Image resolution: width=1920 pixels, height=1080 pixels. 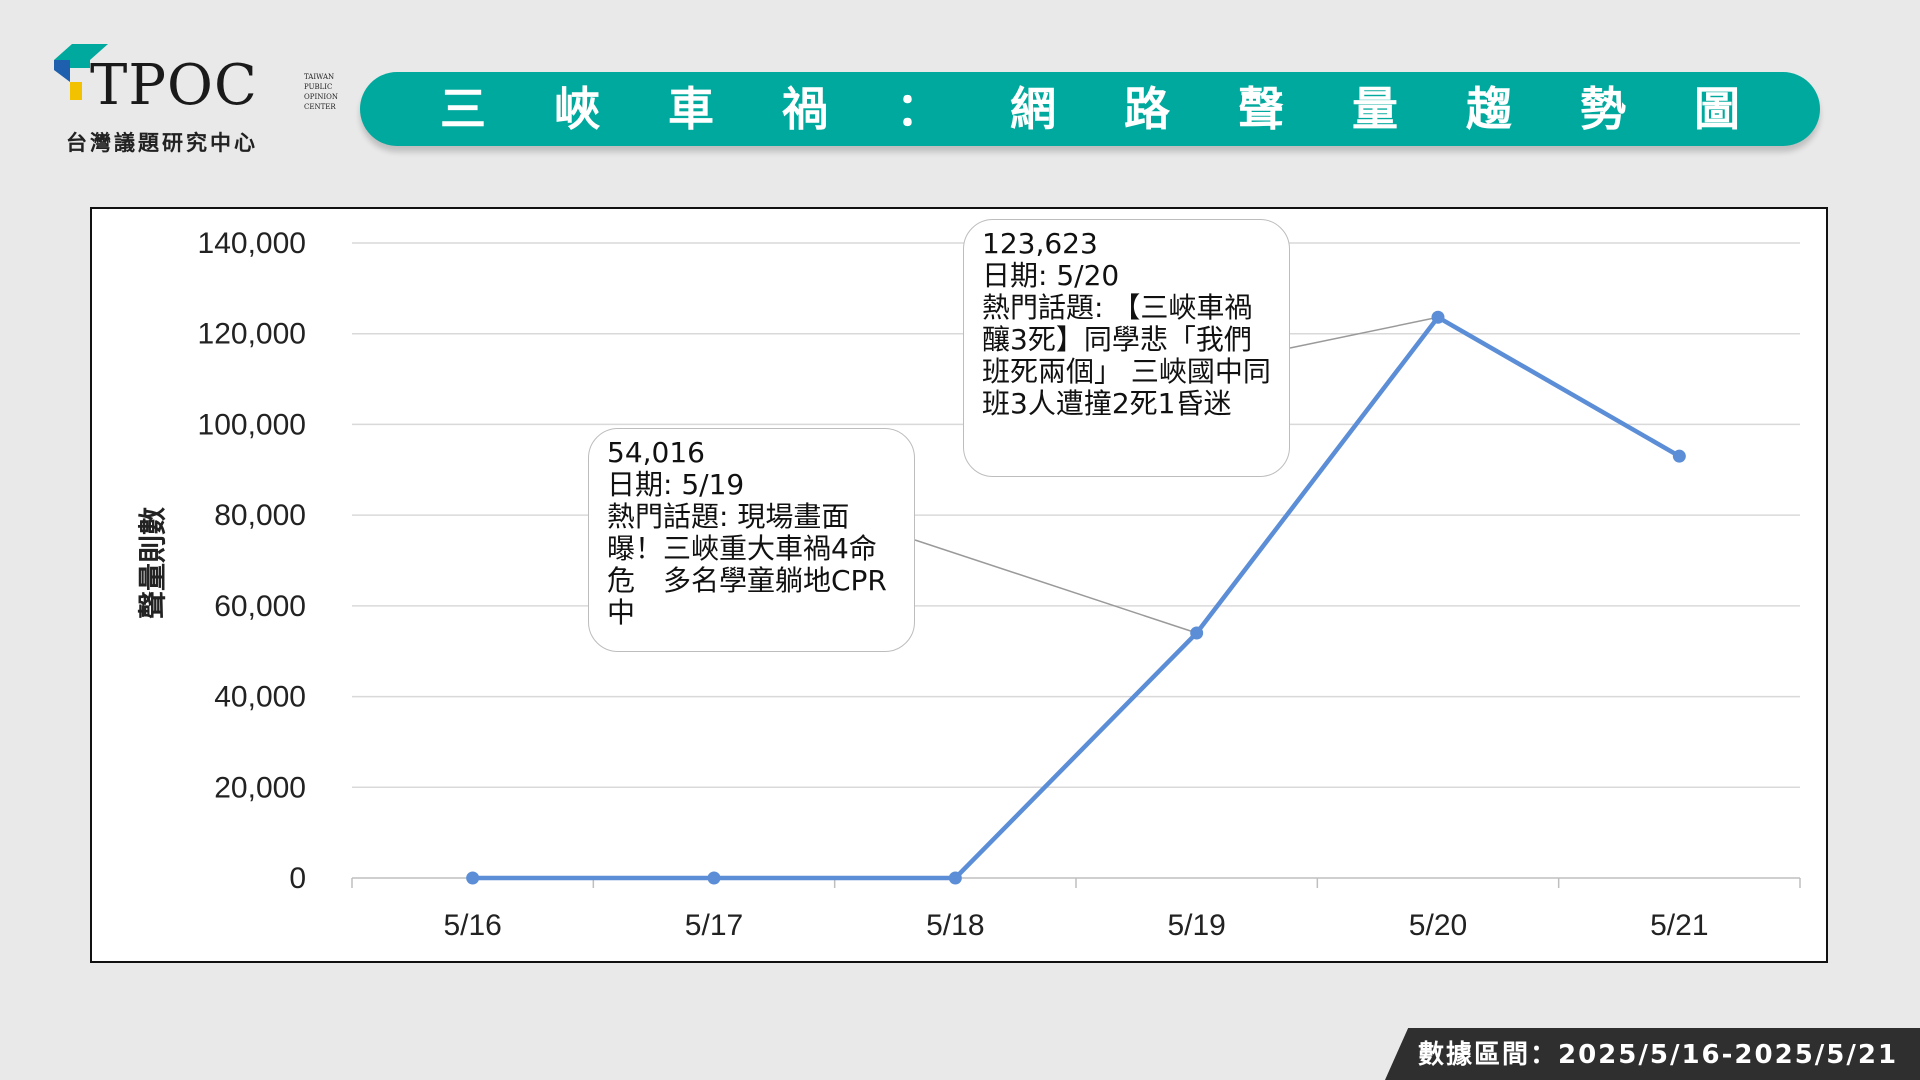 What do you see at coordinates (676, 484) in the screenshot?
I see `annotation-date: 日期: 5/19` at bounding box center [676, 484].